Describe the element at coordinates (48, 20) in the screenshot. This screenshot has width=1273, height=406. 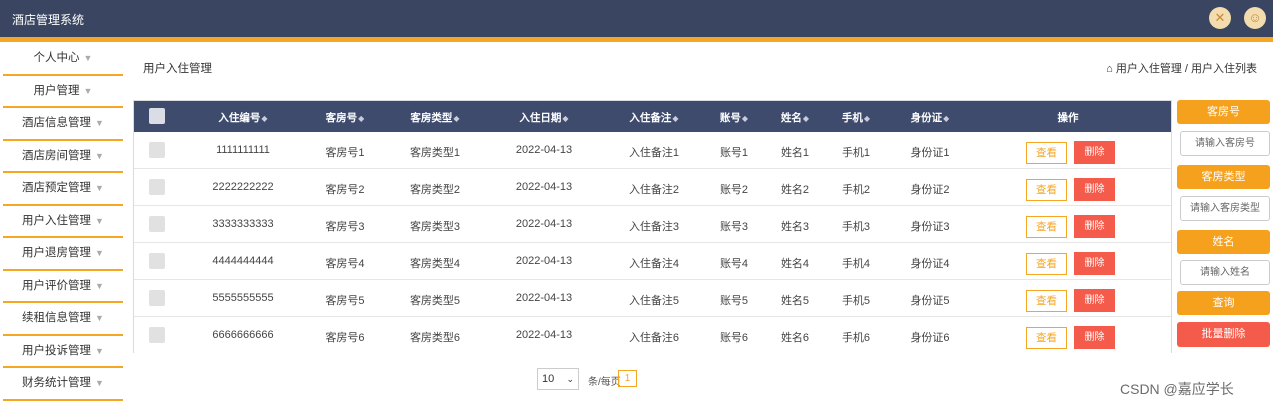
I see `app-title: 酒店管理系统` at that location.